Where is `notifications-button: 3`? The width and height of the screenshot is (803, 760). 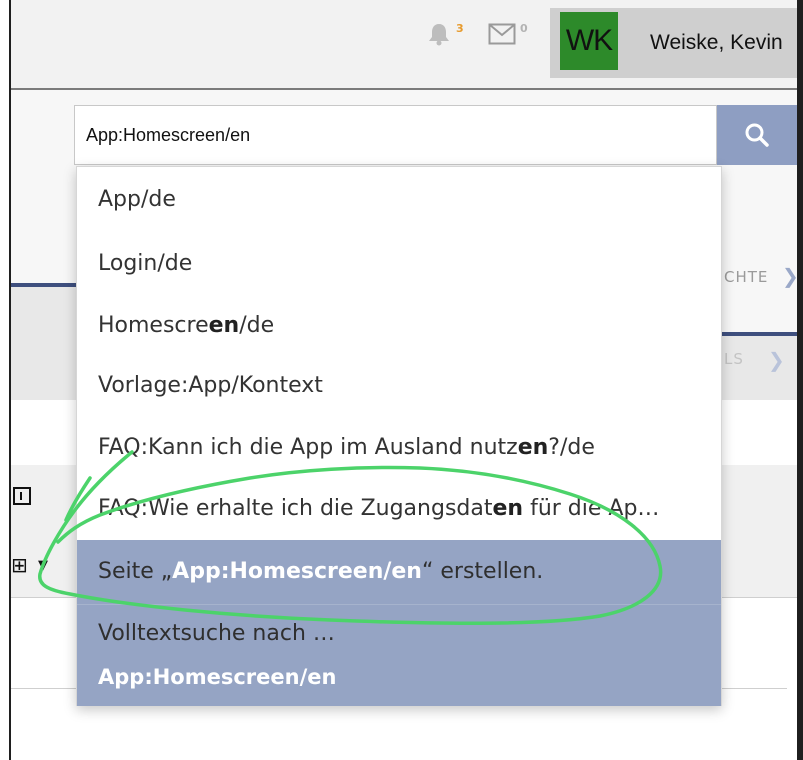
notifications-button: 3 is located at coordinates (445, 34).